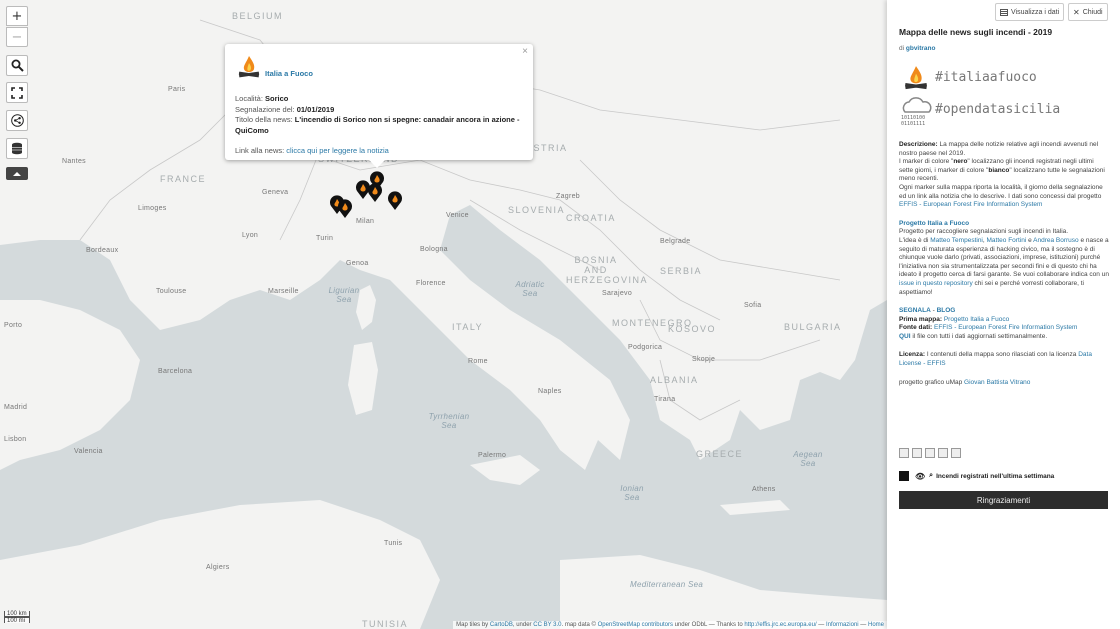 Image resolution: width=1120 pixels, height=629 pixels. Describe the element at coordinates (1003, 500) in the screenshot. I see `thanks-button: Ringraziamenti` at that location.